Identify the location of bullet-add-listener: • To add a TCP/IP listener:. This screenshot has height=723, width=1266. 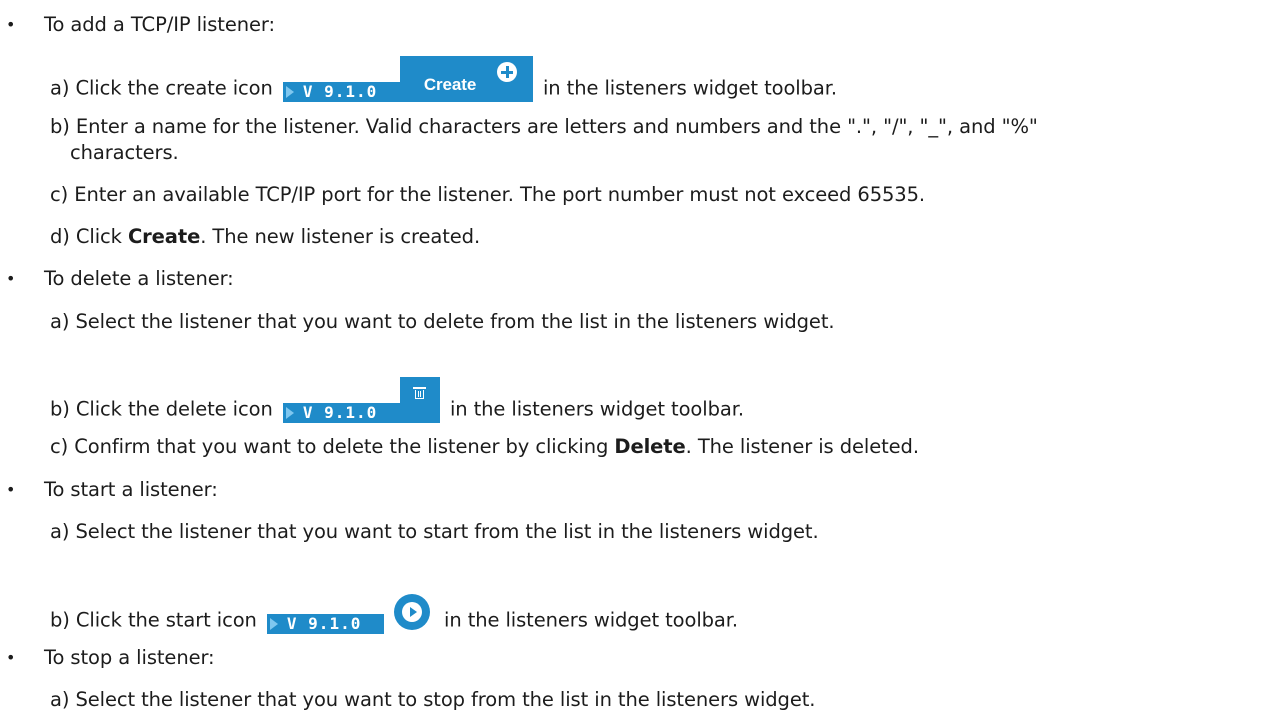
(140, 25).